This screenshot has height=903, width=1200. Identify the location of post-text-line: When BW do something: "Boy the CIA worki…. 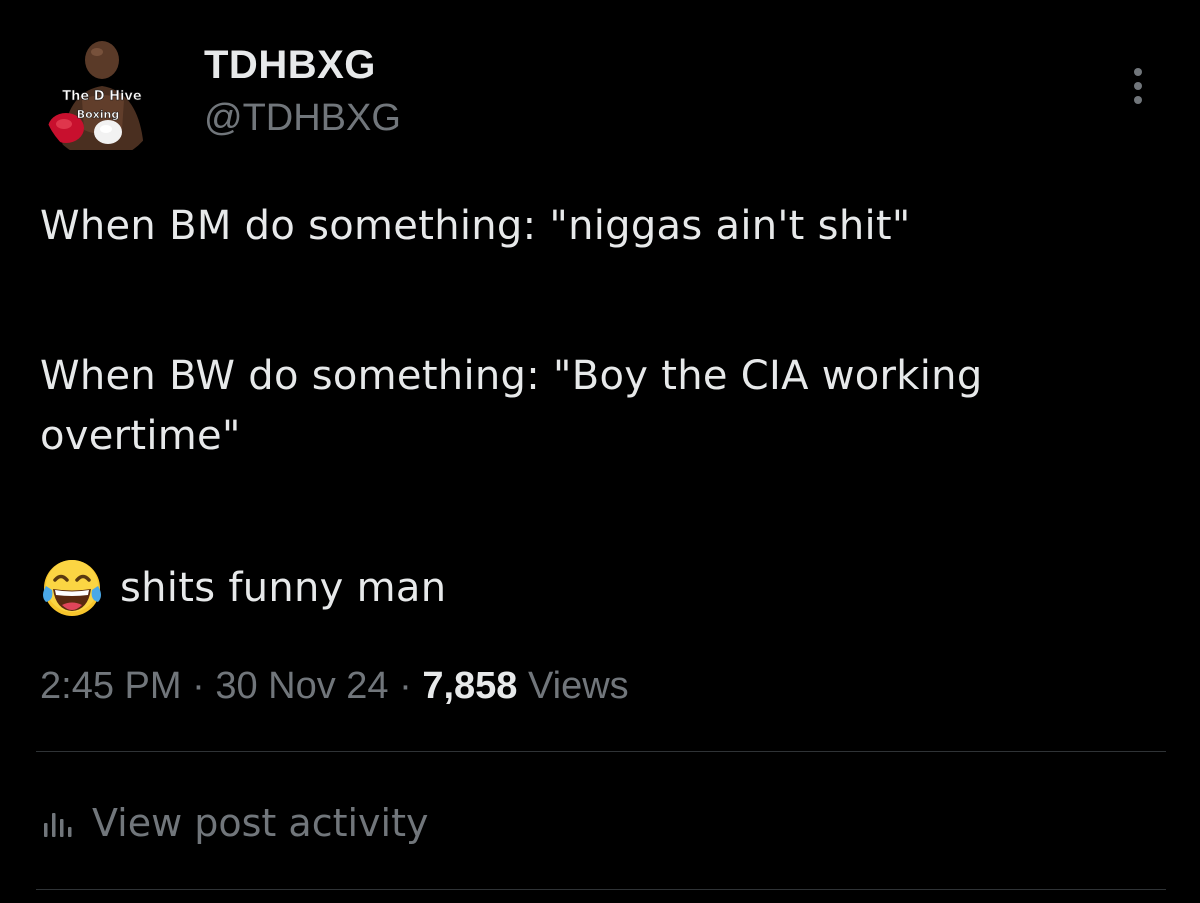
(511, 406).